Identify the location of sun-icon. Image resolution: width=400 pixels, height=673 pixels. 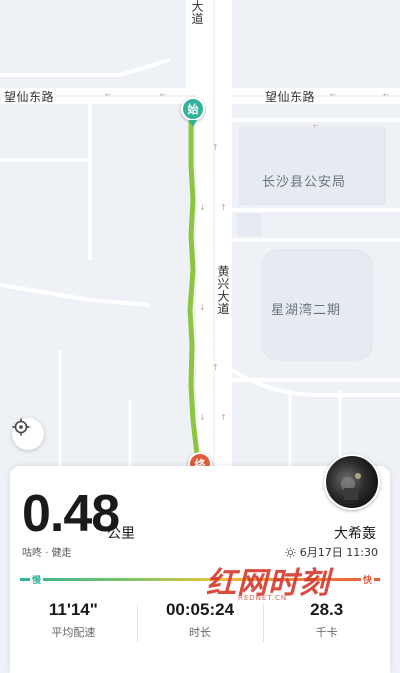
(290, 552).